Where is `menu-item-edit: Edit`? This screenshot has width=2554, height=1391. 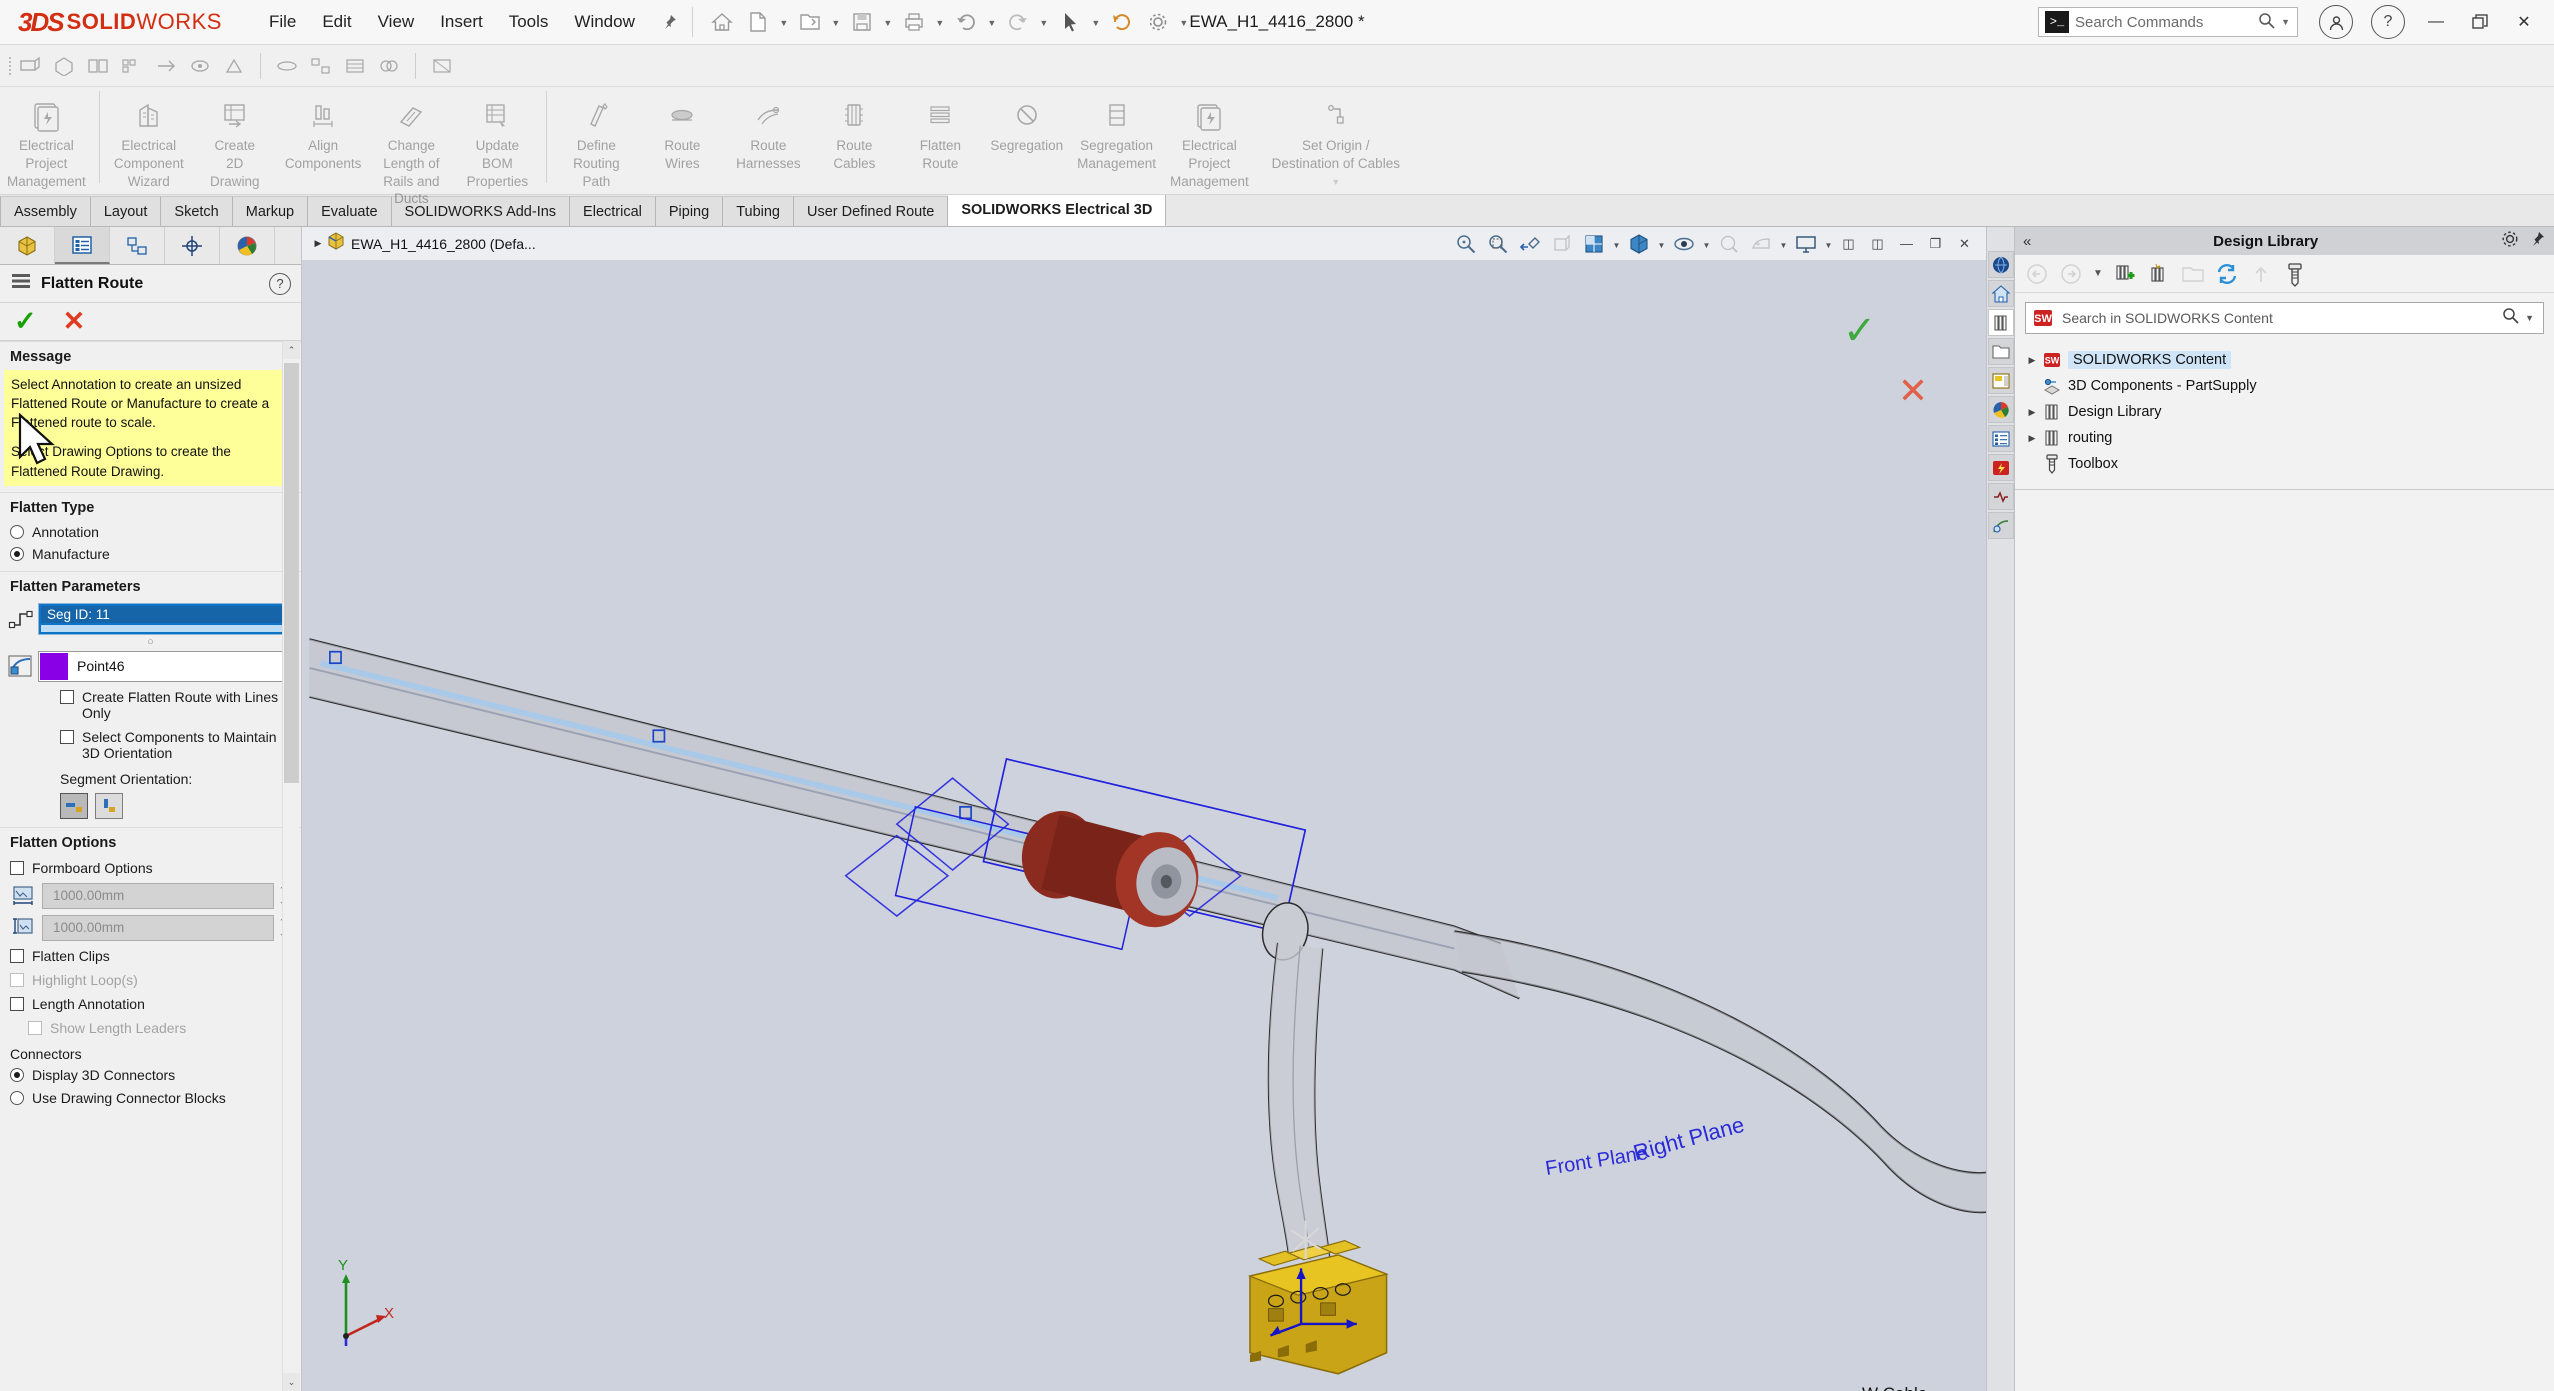
menu-item-edit: Edit is located at coordinates (336, 22).